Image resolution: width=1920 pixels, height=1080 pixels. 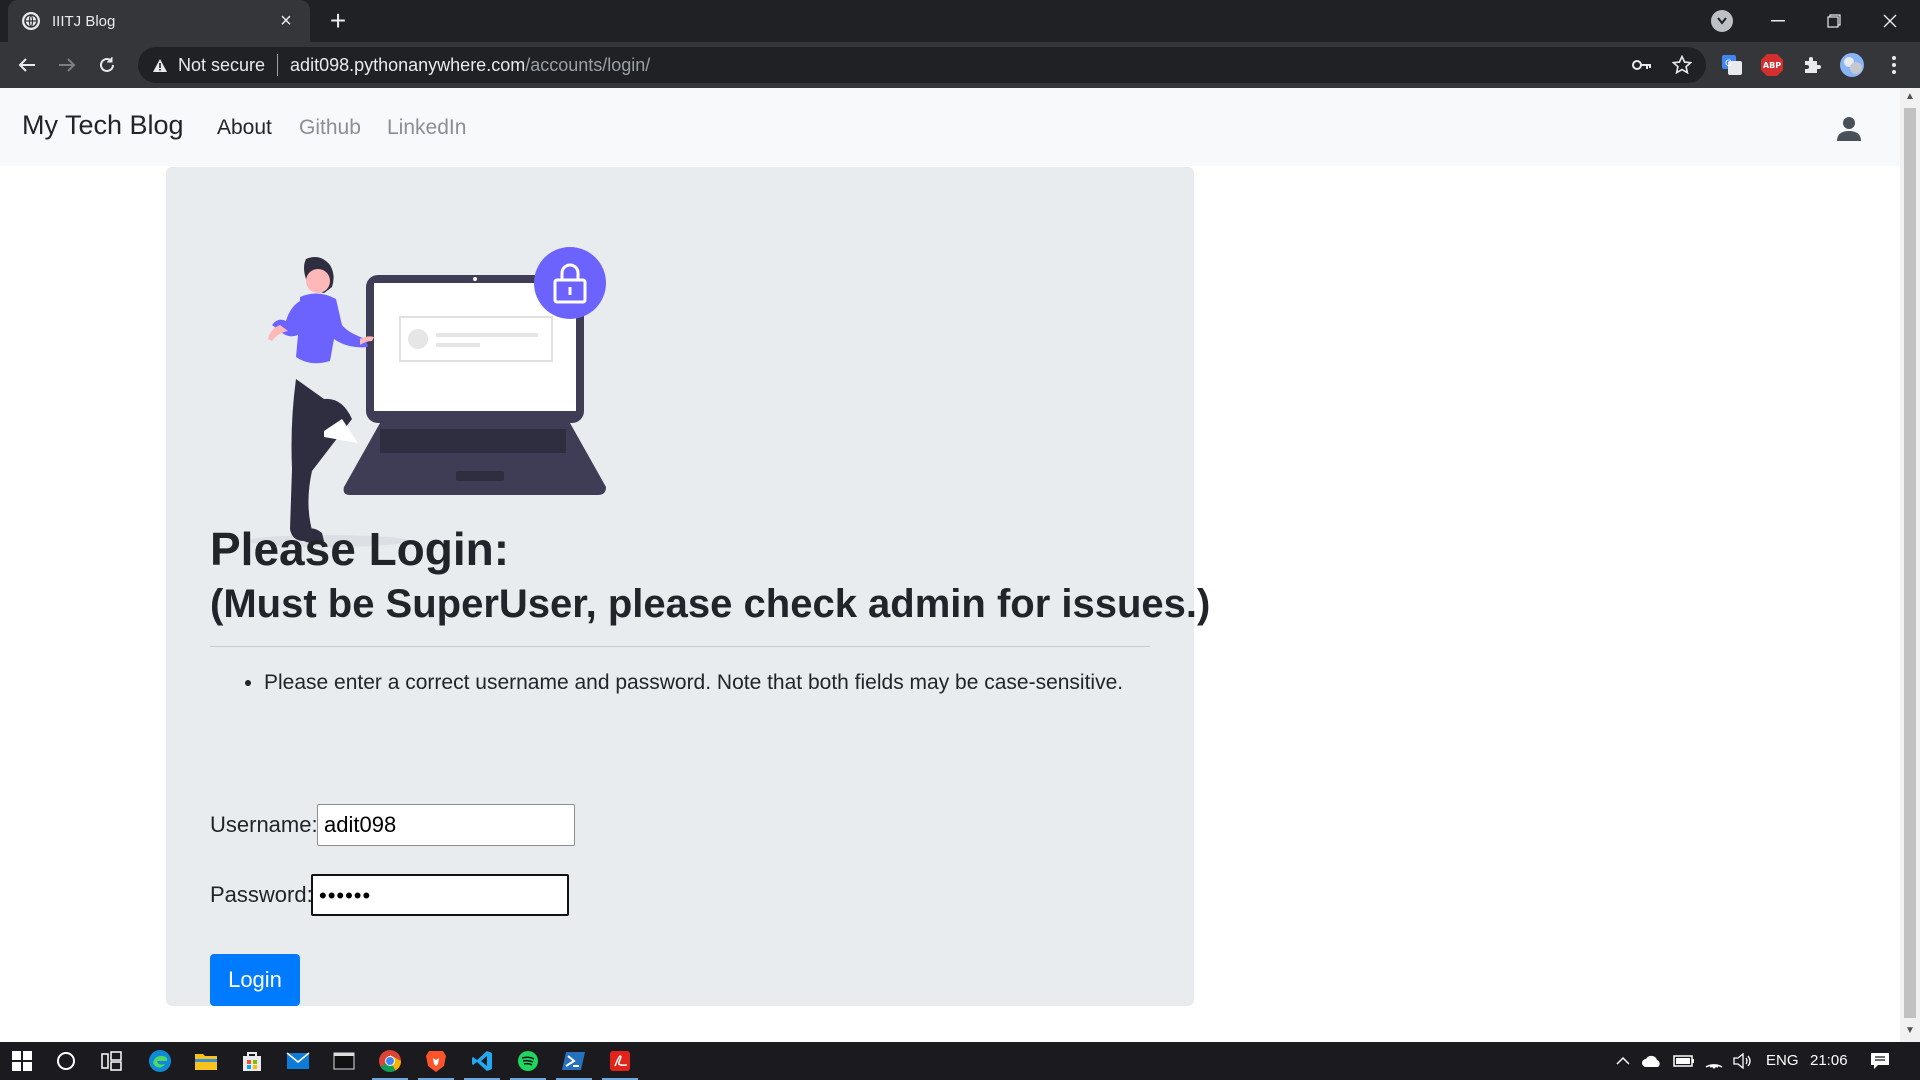 I want to click on password-input: ••••••, so click(x=440, y=895).